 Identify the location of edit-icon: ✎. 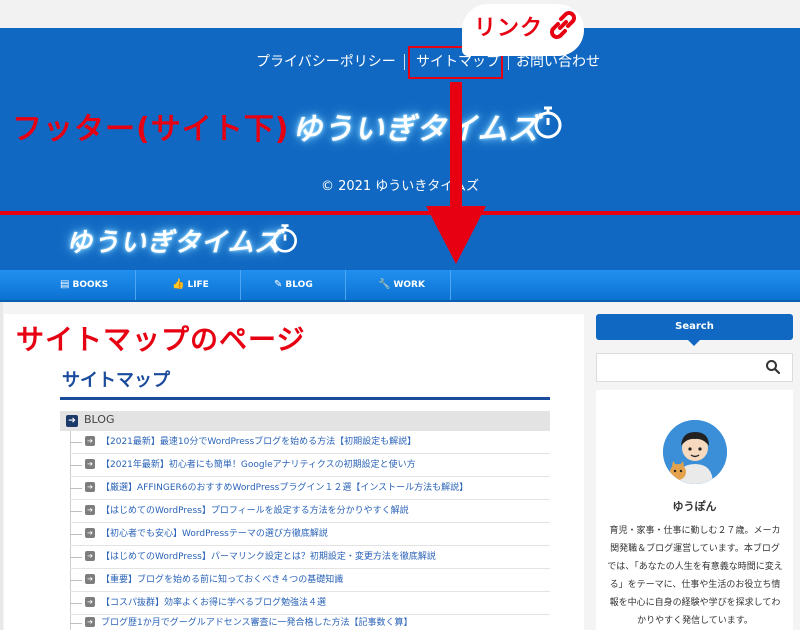
(278, 284).